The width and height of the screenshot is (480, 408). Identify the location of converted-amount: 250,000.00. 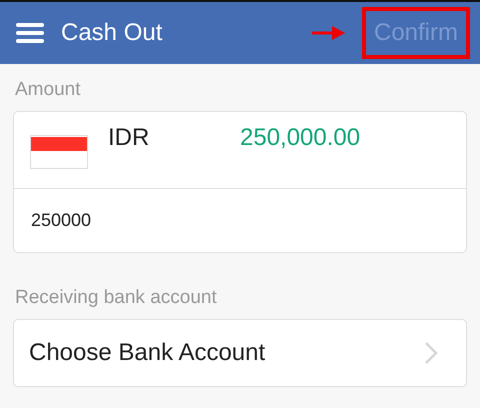
(300, 138).